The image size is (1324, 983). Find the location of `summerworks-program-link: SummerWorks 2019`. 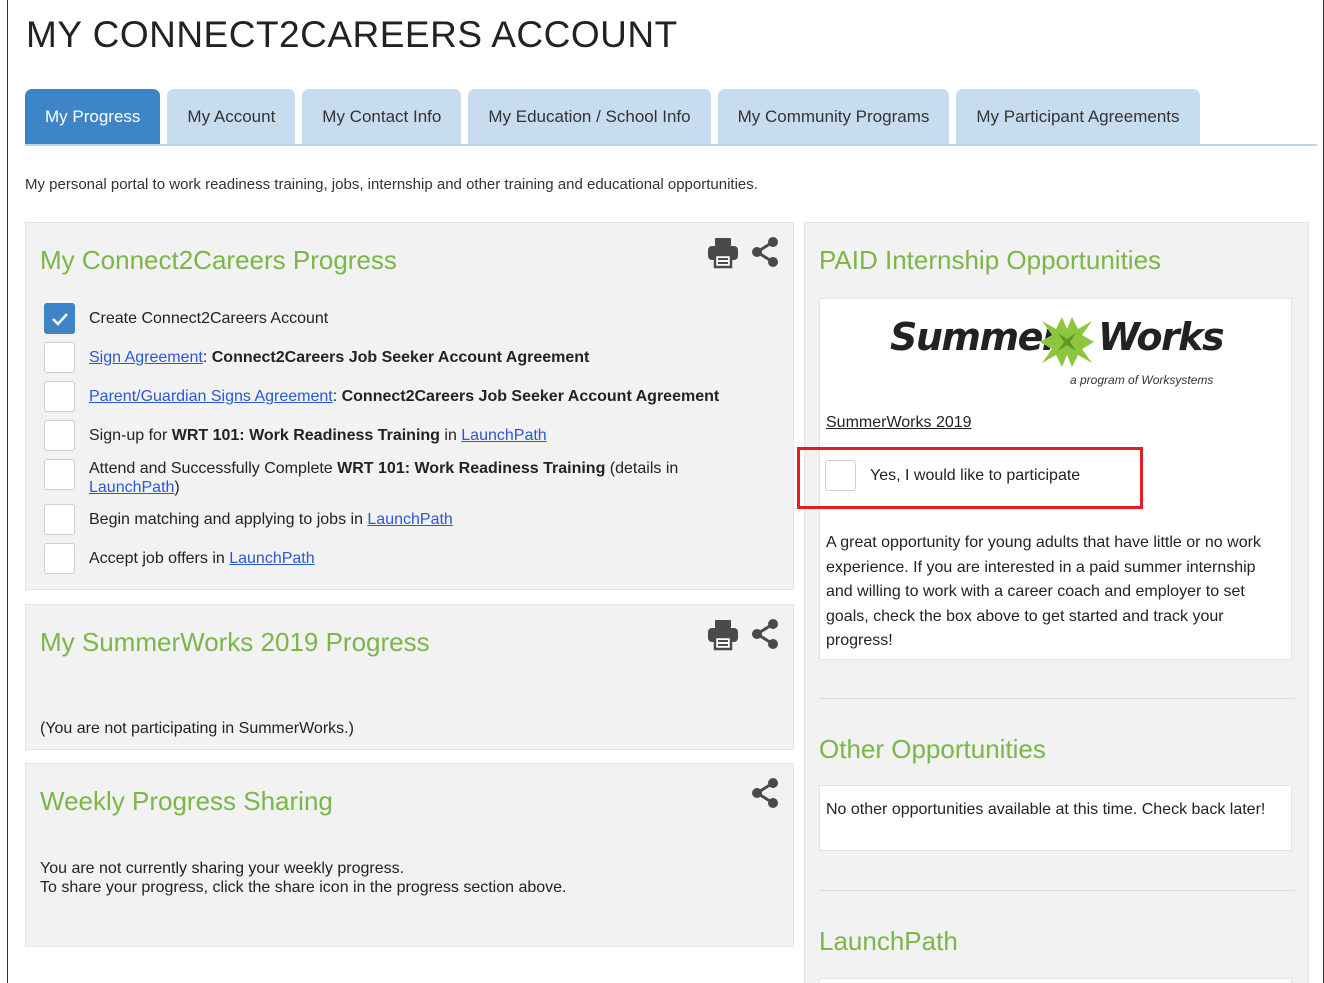

summerworks-program-link: SummerWorks 2019 is located at coordinates (899, 423).